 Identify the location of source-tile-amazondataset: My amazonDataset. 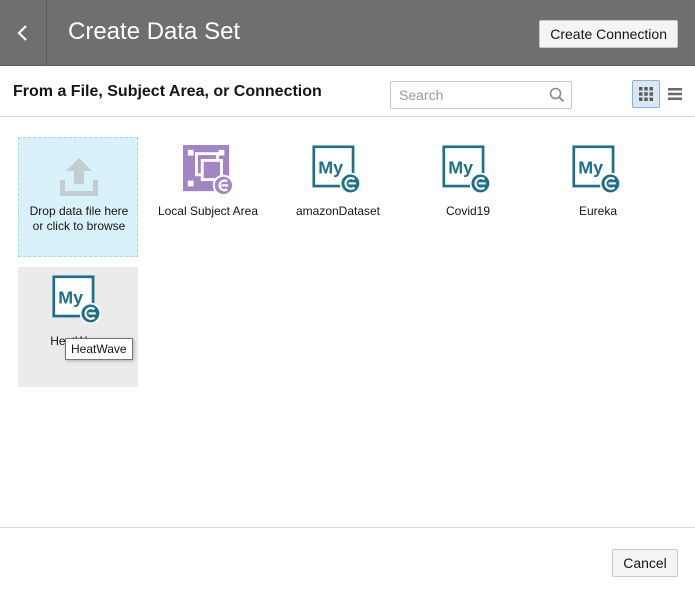
(338, 197).